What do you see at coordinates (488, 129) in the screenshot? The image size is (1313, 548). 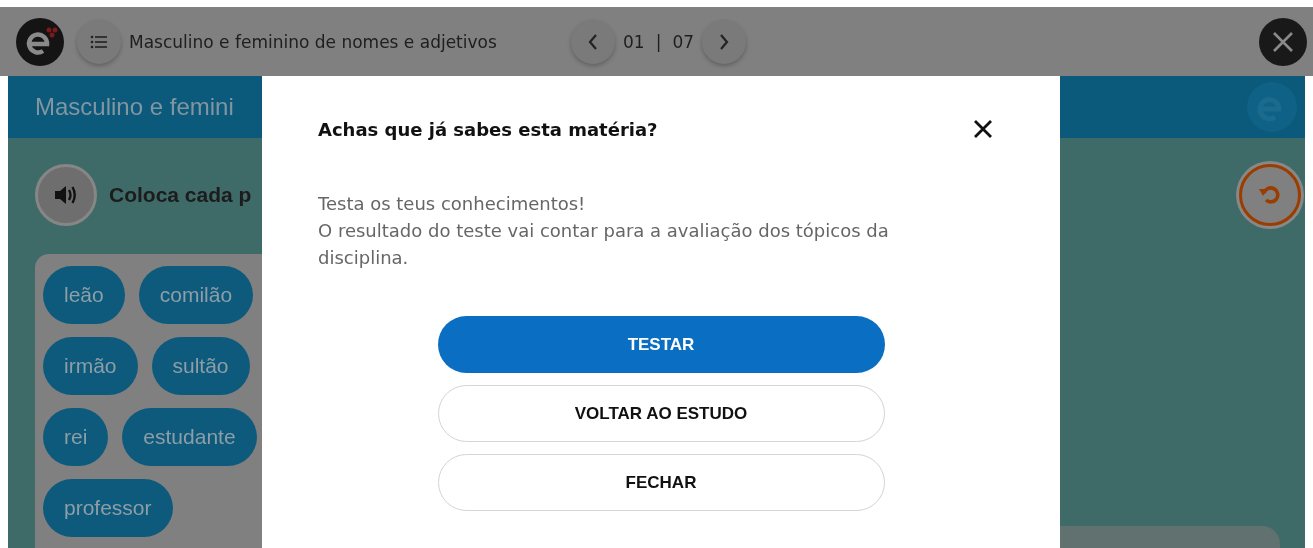 I see `dialog-title: Achas que já sabes esta matéria?` at bounding box center [488, 129].